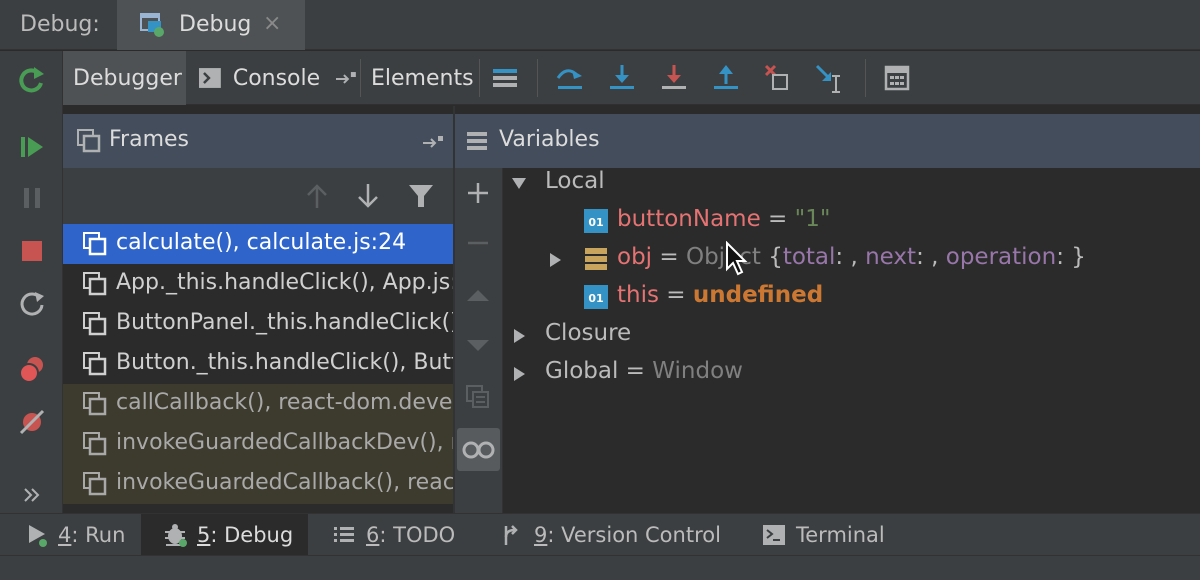  I want to click on remove-watch-icon, so click(478, 243).